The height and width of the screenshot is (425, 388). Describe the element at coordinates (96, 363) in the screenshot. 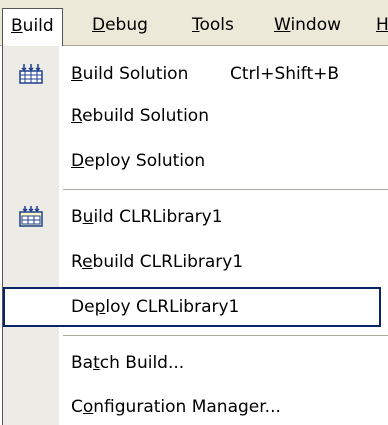

I see `label-mnemonic: t` at that location.